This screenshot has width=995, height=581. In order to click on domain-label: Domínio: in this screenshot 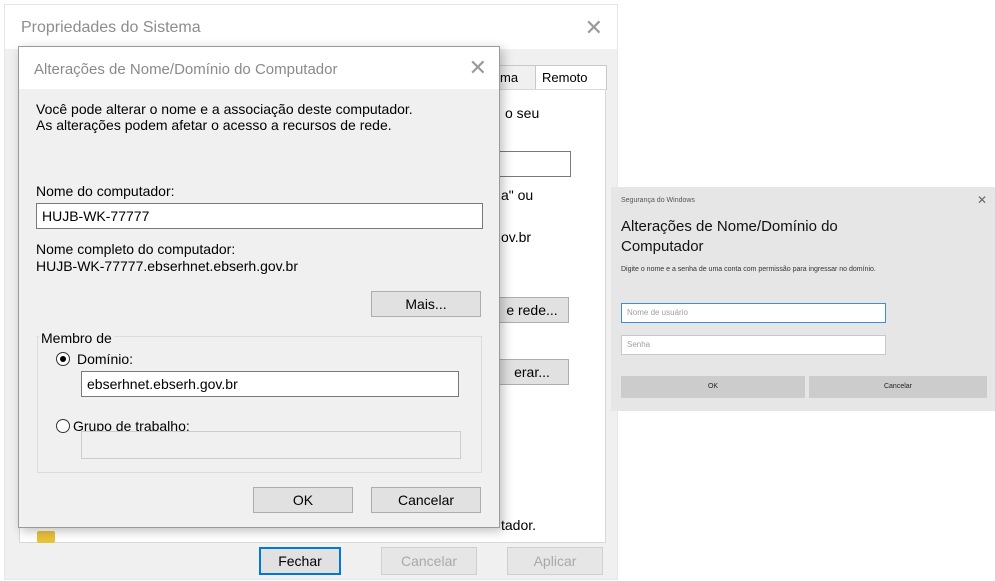, I will do `click(105, 359)`.